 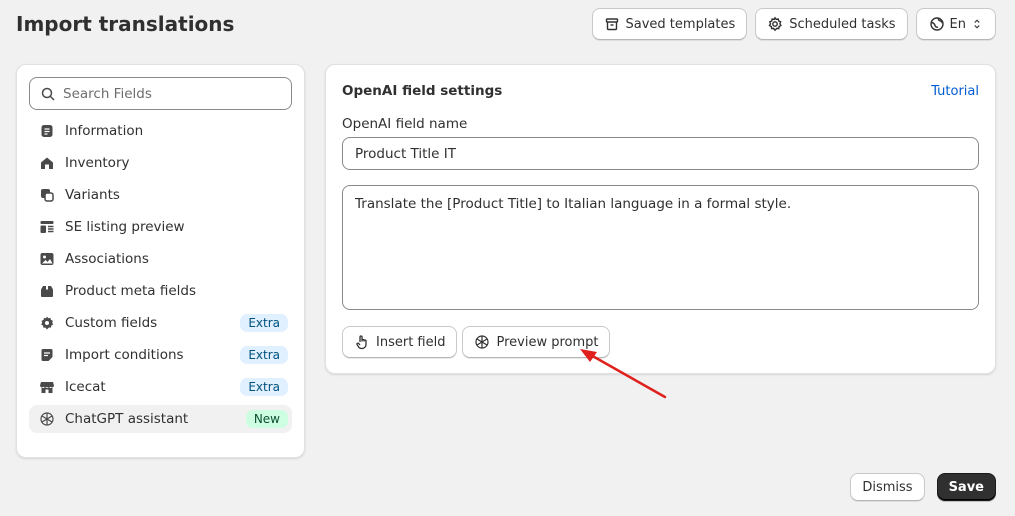 I want to click on sidebar-item-se-listing-preview: SE listing preview, so click(x=160, y=227).